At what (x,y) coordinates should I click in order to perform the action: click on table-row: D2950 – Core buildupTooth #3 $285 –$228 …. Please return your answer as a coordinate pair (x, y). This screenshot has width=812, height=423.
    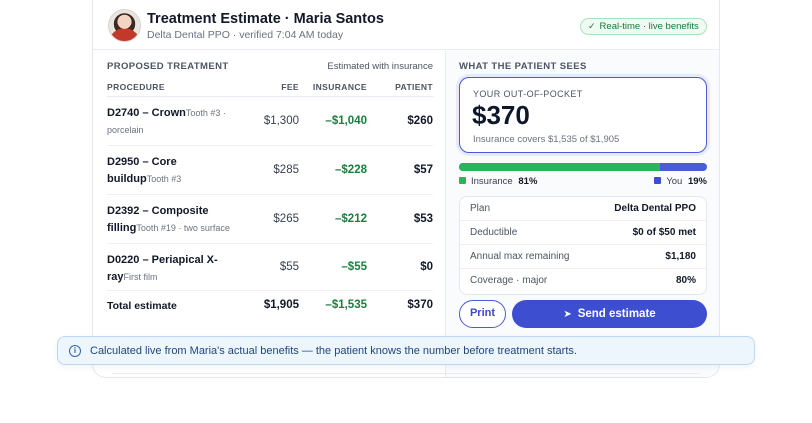
    Looking at the image, I should click on (270, 171).